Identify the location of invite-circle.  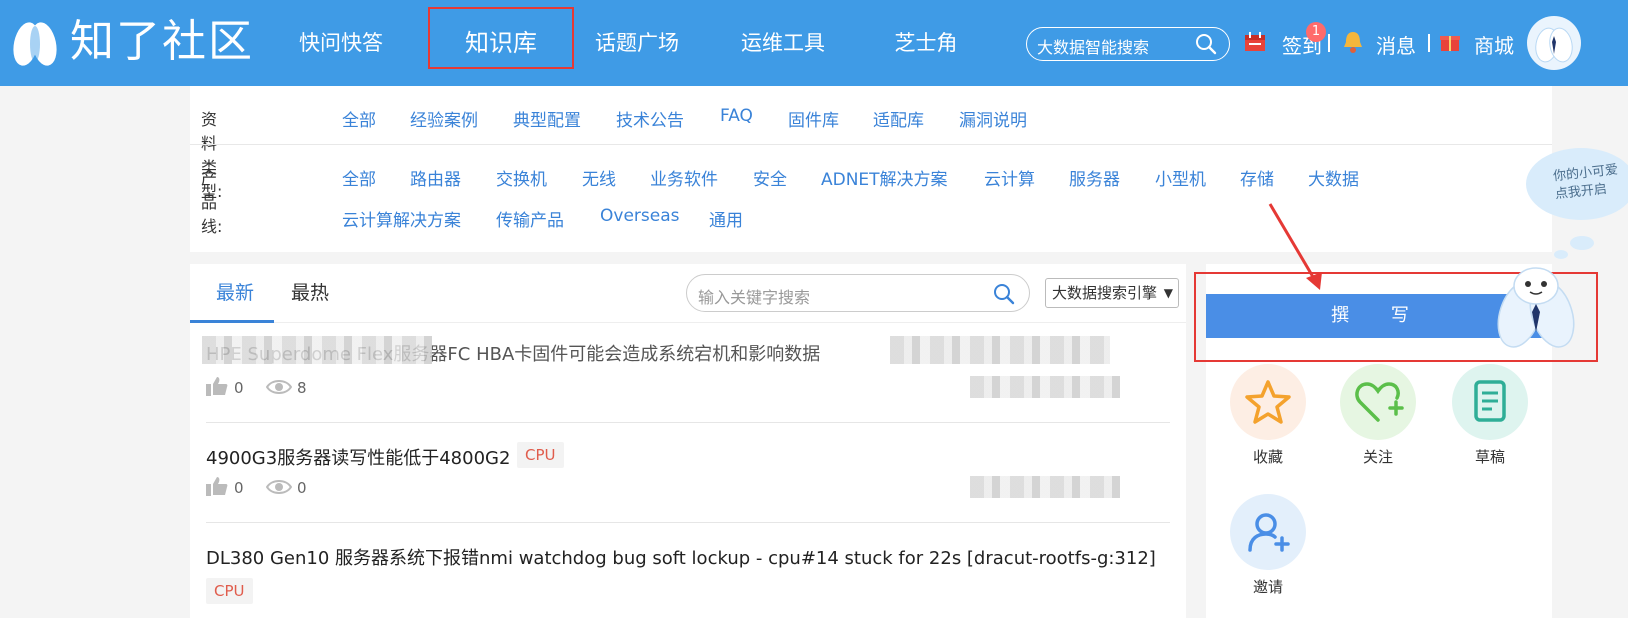
(1268, 532).